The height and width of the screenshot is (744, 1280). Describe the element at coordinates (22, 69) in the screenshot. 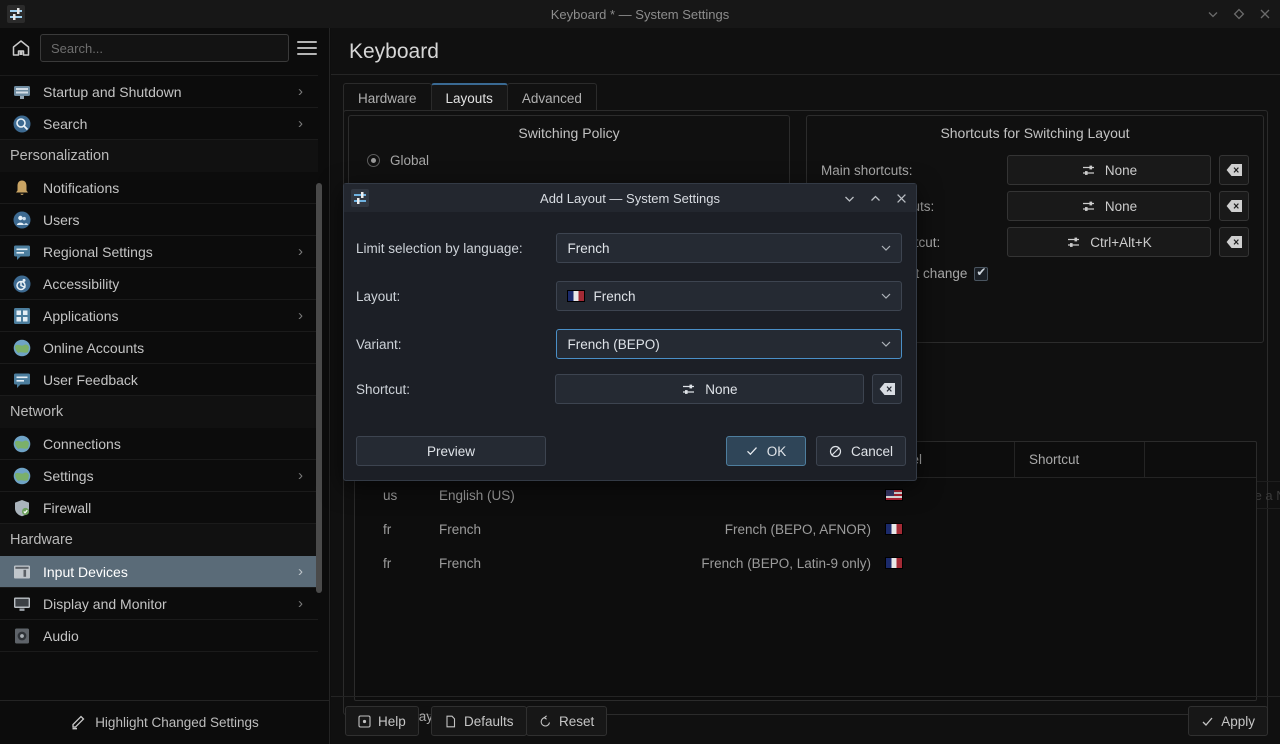

I see `keyboard-icon` at that location.